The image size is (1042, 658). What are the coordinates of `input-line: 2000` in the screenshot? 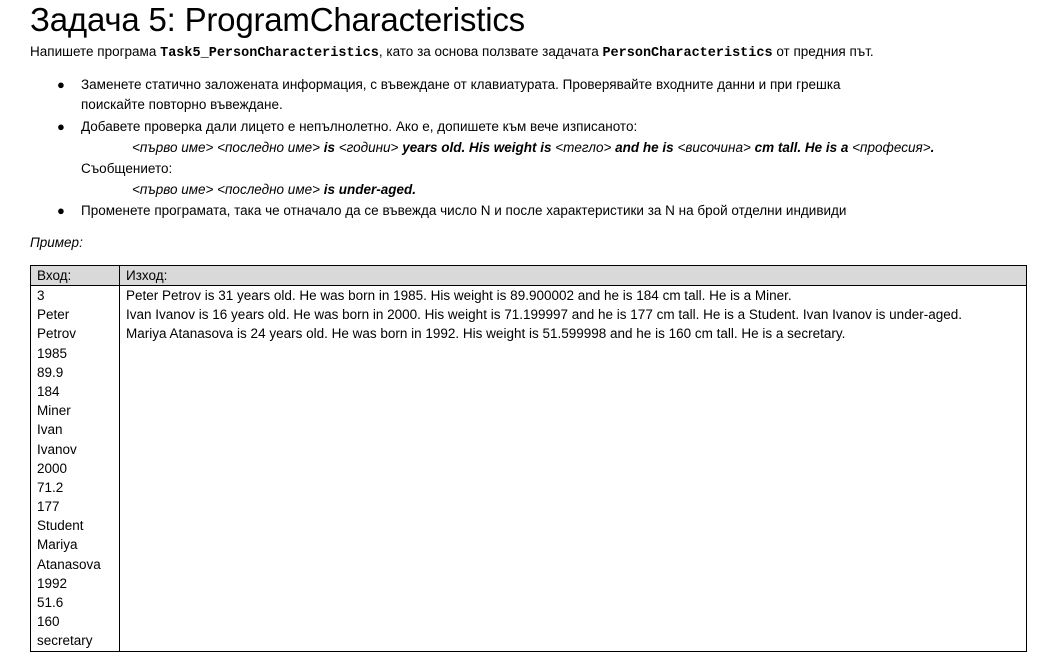 It's located at (52, 468).